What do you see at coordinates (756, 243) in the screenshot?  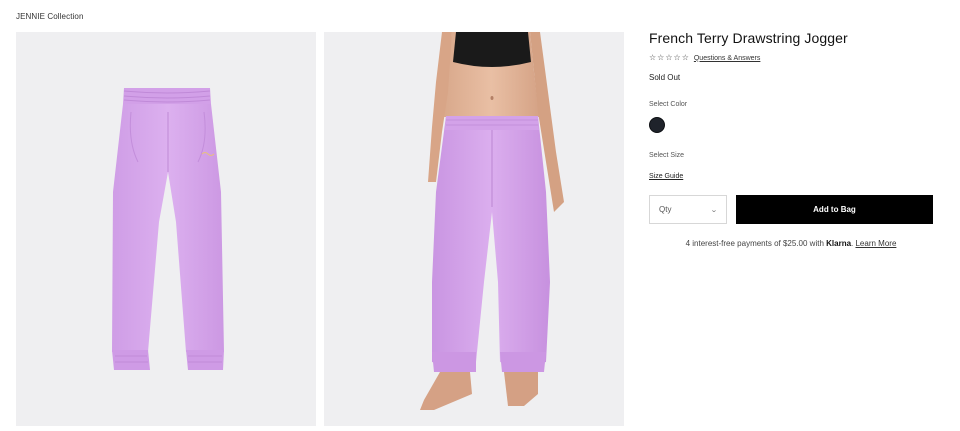 I see `klarna-prefix: 4 interest-free payments of $25.00 with` at bounding box center [756, 243].